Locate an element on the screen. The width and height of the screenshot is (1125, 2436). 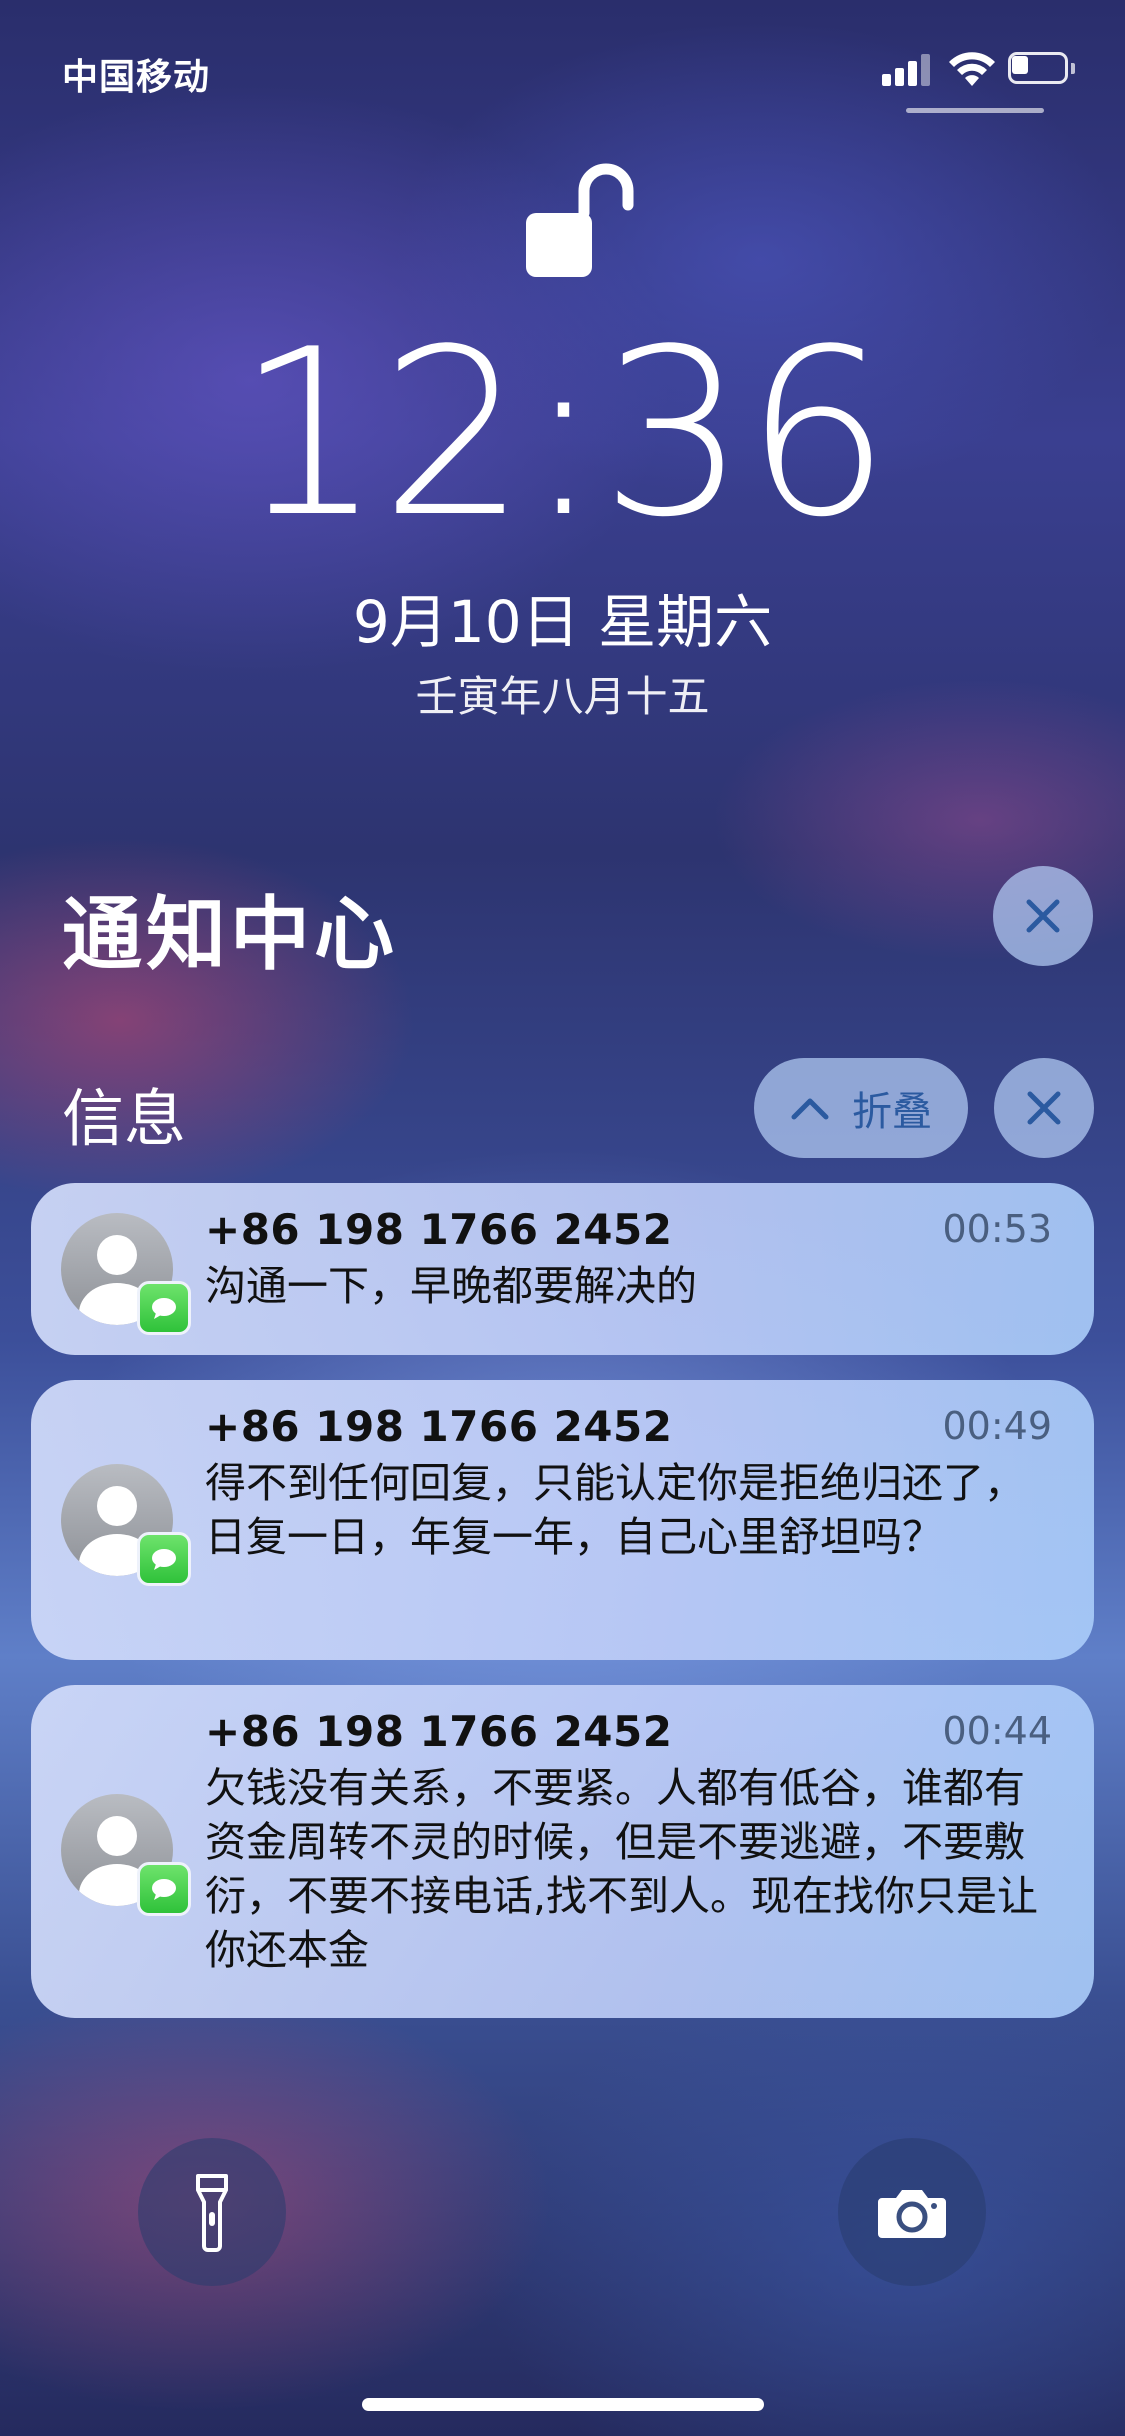
clear-group-button is located at coordinates (1044, 1108).